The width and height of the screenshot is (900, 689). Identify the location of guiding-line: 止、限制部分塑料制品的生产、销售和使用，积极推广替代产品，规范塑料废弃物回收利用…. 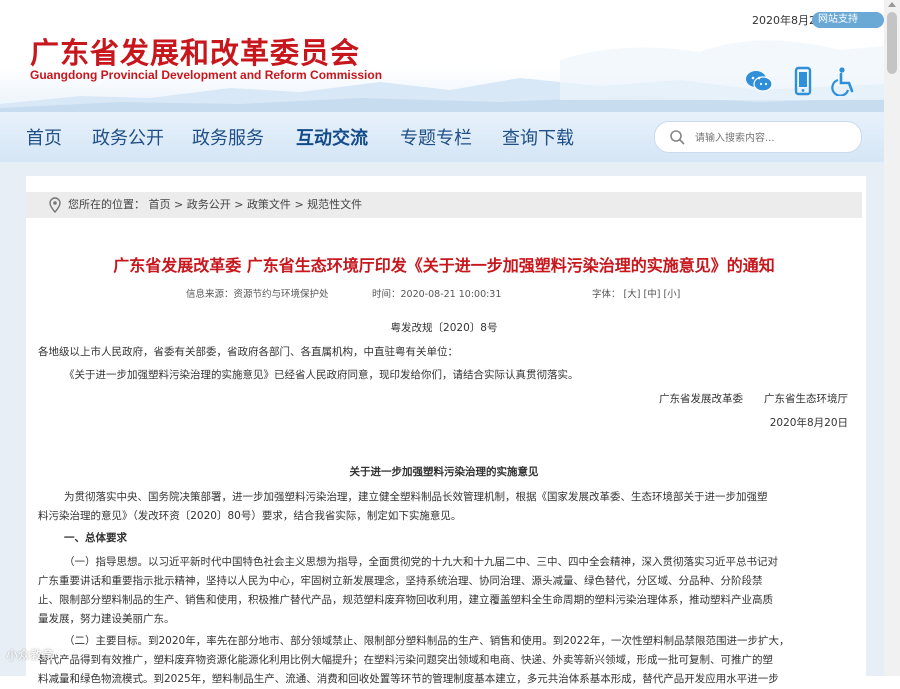
(405, 600).